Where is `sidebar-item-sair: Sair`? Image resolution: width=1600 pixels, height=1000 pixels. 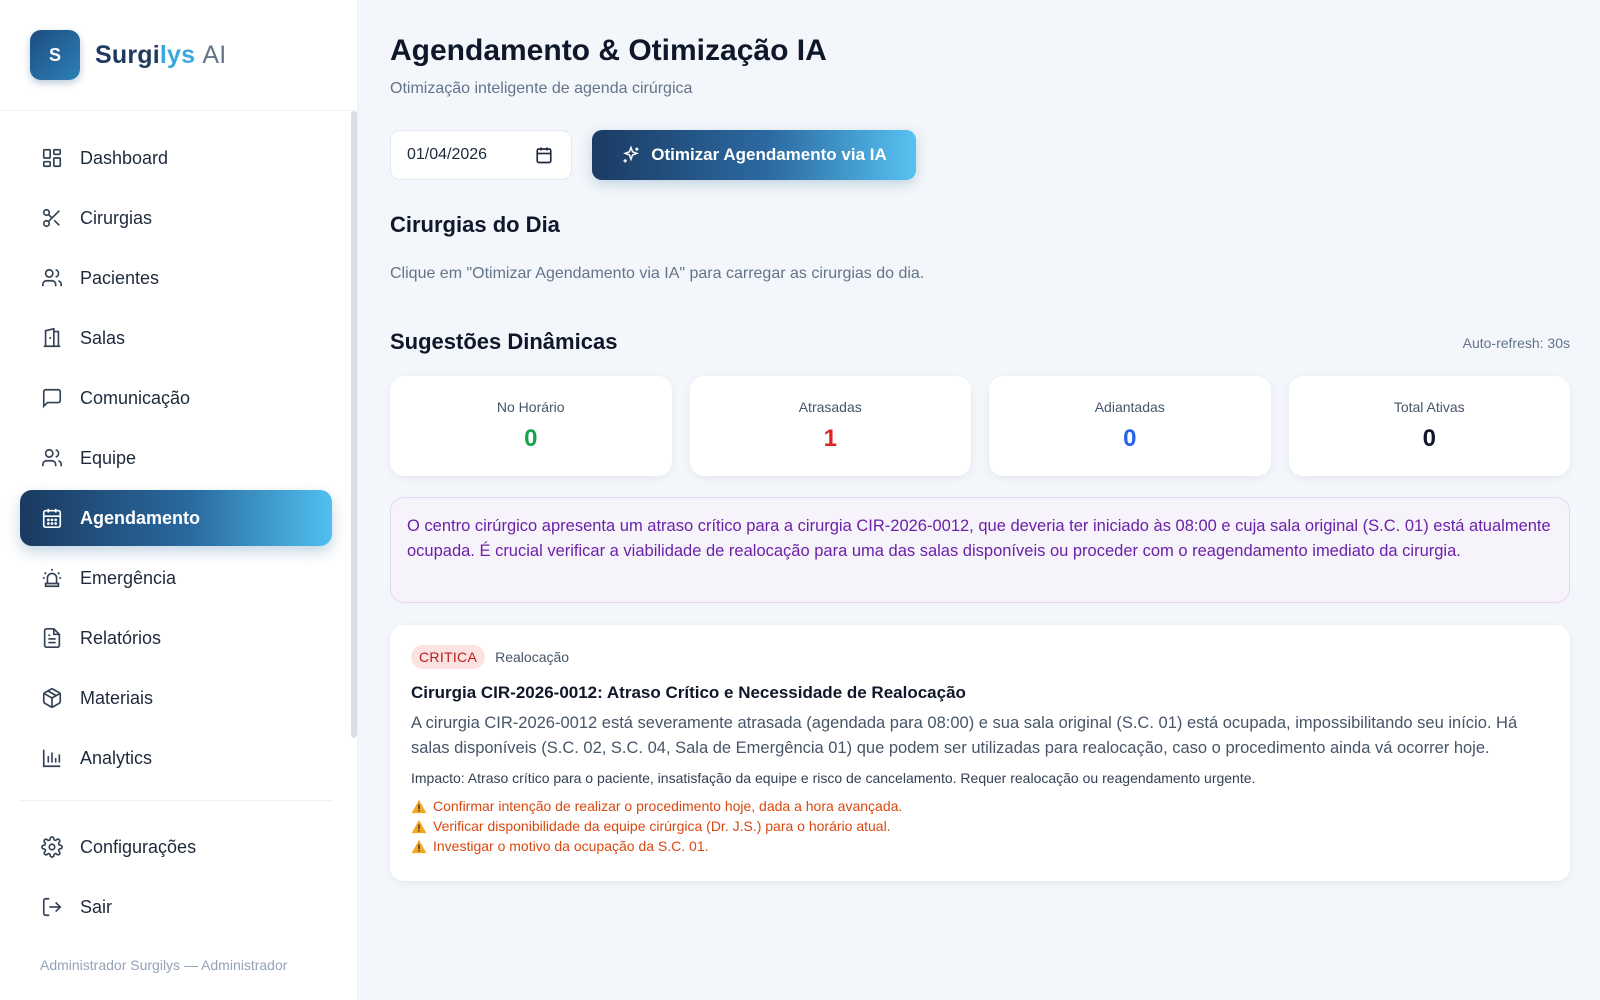
sidebar-item-sair: Sair is located at coordinates (176, 907).